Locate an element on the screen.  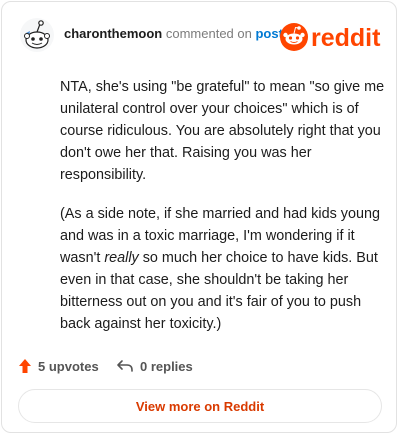
action-text: commented on is located at coordinates (208, 33).